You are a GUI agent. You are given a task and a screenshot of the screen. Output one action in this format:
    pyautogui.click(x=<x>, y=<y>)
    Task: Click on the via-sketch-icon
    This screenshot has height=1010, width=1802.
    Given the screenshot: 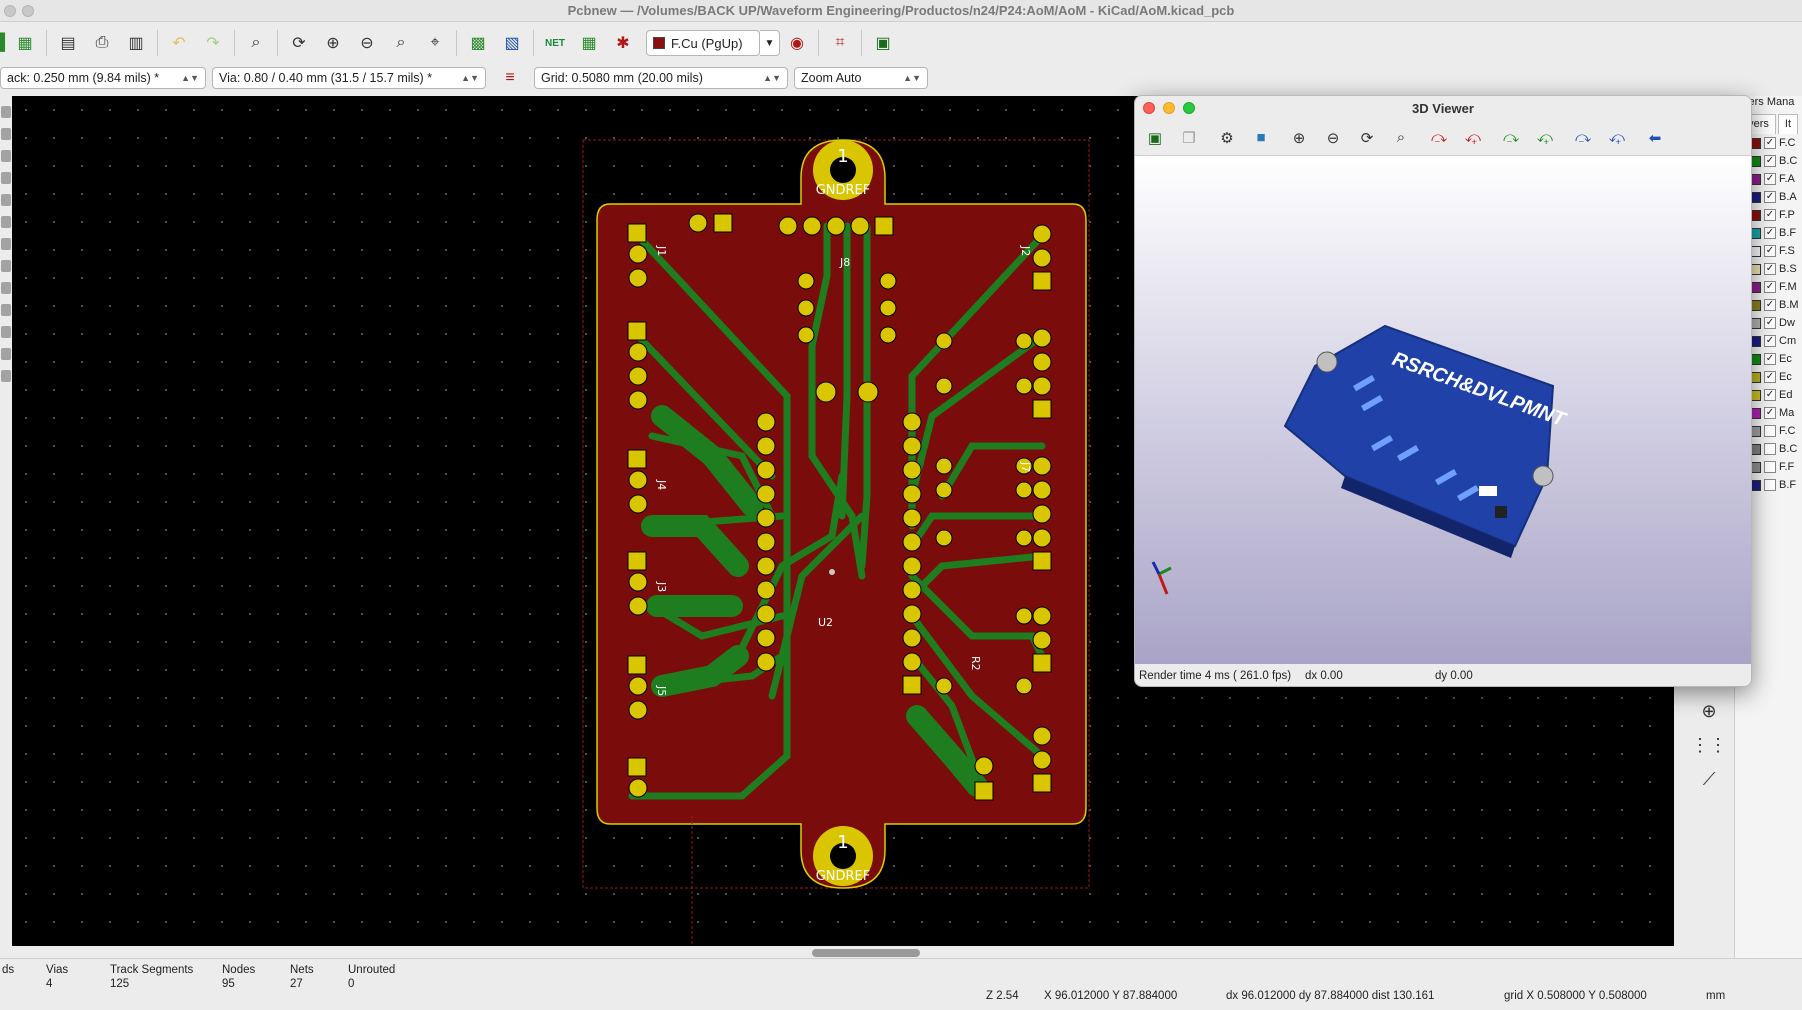 What is the action you would take?
    pyautogui.click(x=6, y=310)
    